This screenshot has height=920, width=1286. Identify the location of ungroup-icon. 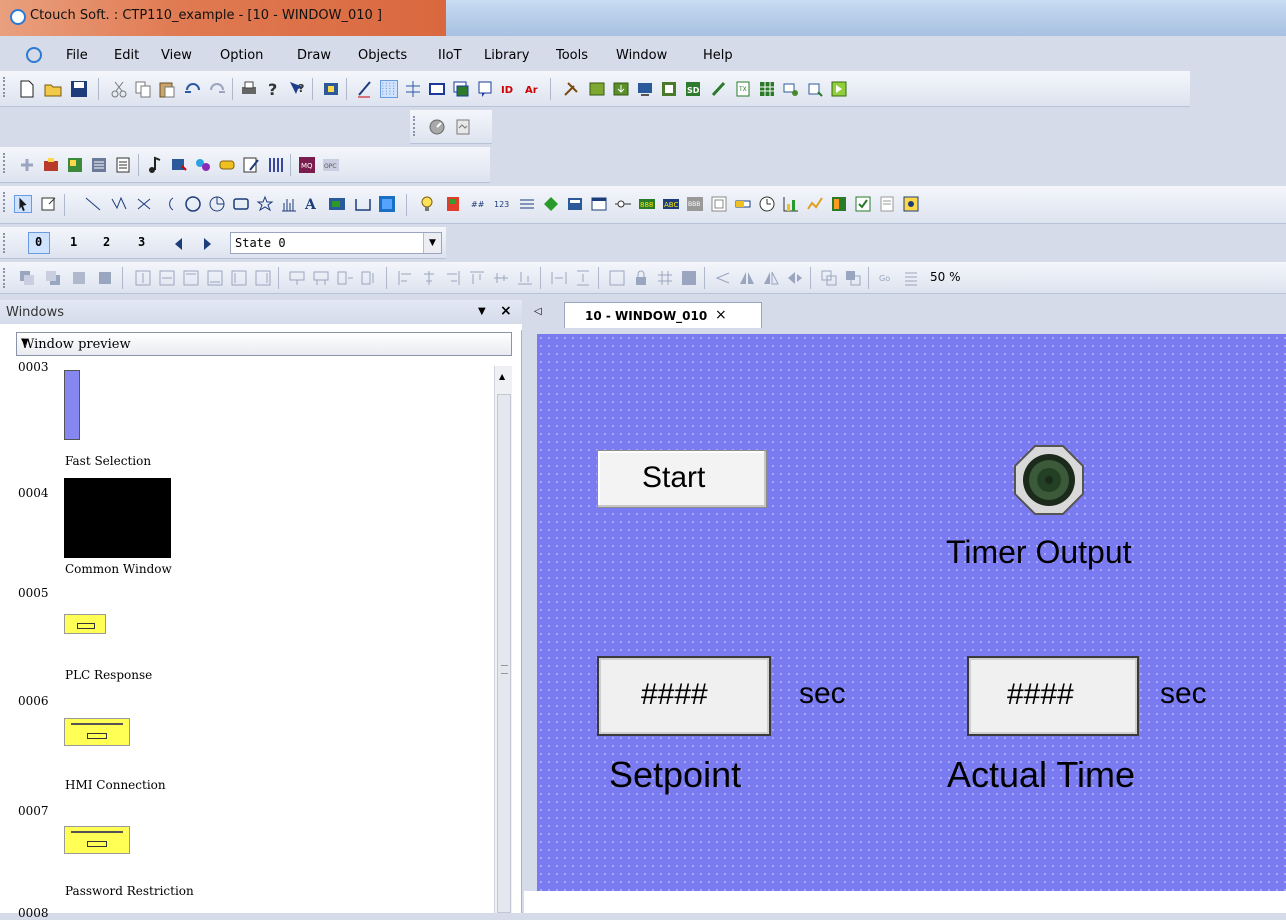
(167, 278).